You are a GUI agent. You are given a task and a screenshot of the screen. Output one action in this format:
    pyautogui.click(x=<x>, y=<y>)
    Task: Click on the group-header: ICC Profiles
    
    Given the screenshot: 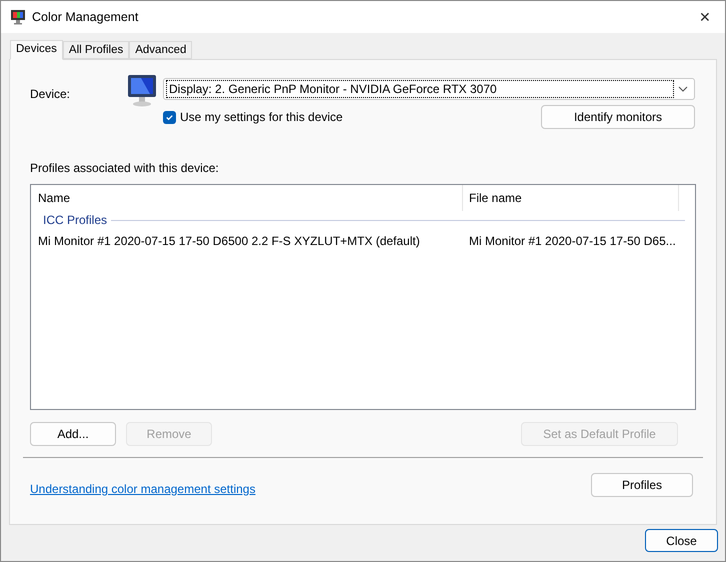 What is the action you would take?
    pyautogui.click(x=75, y=220)
    